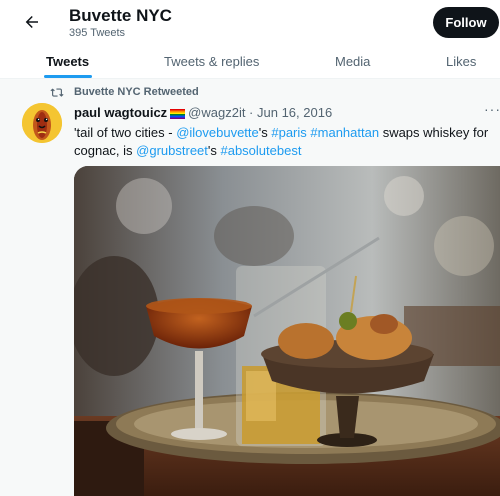 The image size is (500, 496). I want to click on mention-link: @ilovebuvette, so click(217, 132).